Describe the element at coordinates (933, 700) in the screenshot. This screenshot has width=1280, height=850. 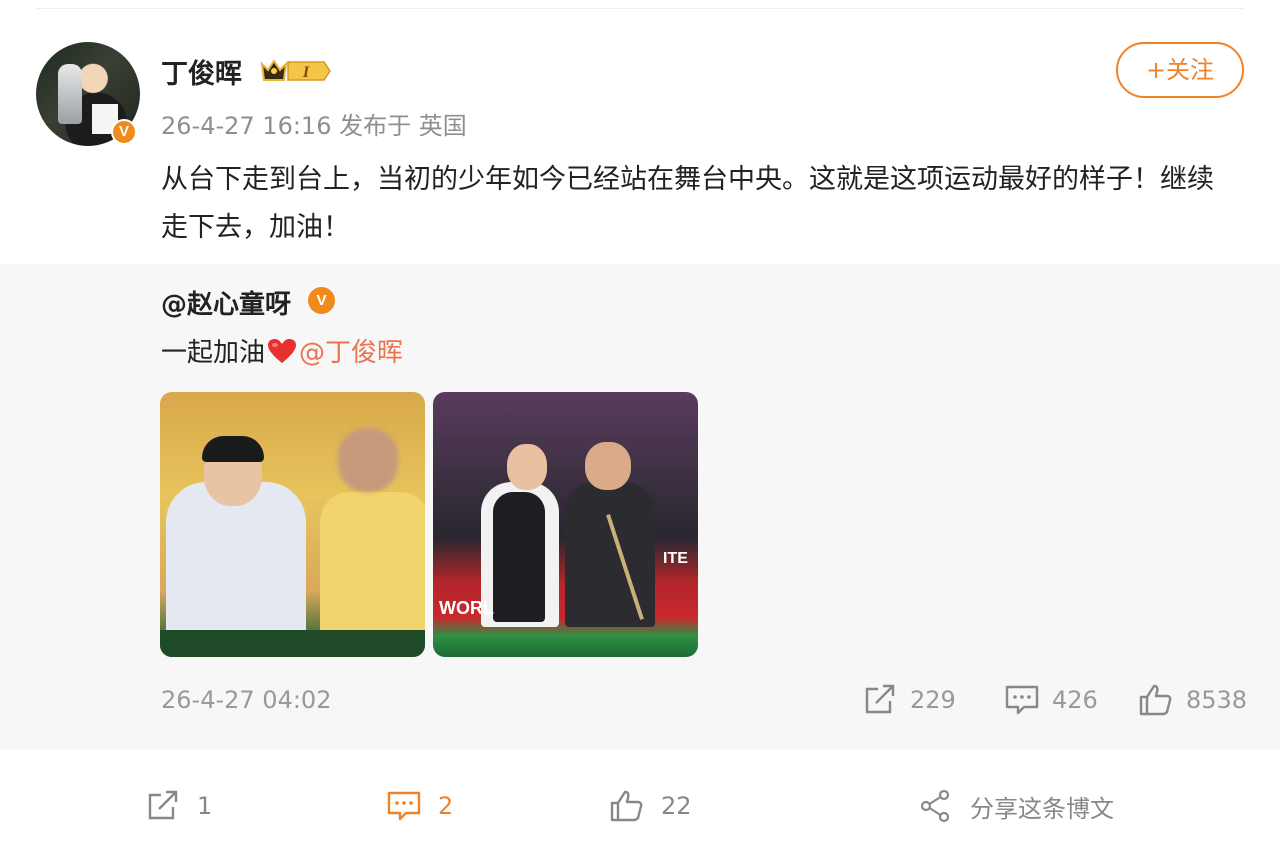
I see `repost-share-count: 229` at that location.